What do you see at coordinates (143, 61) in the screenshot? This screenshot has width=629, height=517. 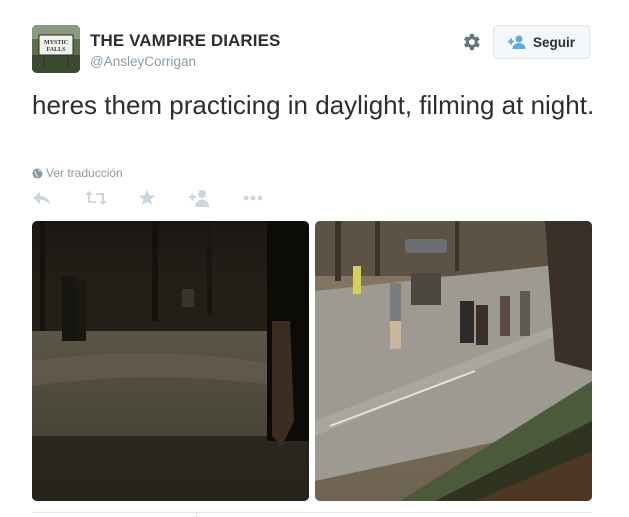 I see `user-handle: @AnsleyCorrigan` at bounding box center [143, 61].